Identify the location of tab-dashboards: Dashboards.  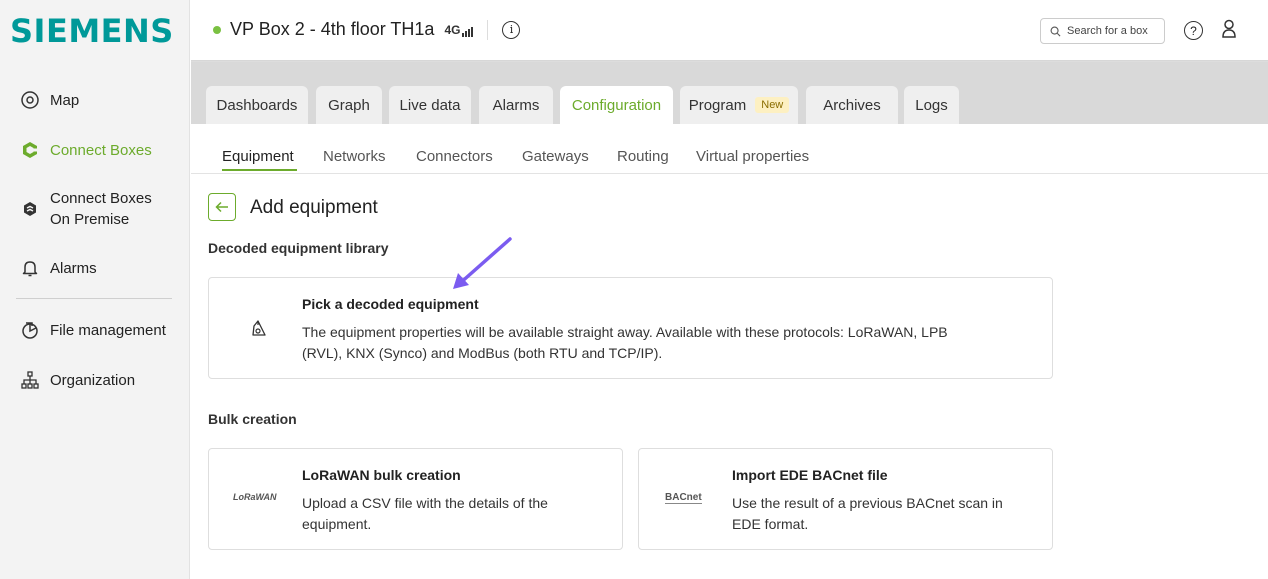
(257, 105).